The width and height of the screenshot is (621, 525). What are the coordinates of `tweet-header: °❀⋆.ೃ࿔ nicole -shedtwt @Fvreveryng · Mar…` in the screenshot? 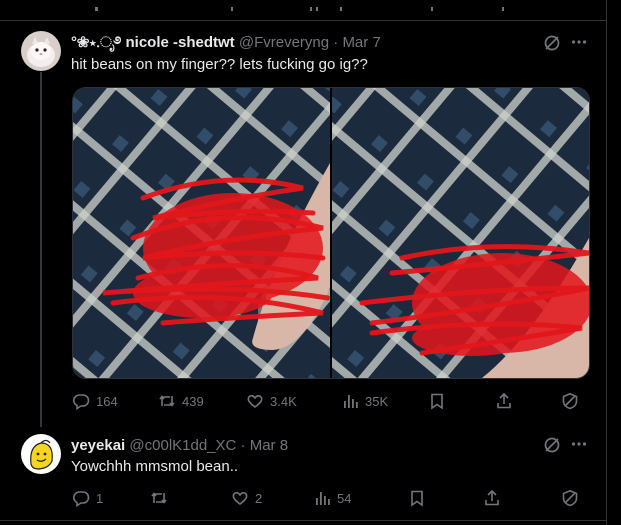 It's located at (226, 43).